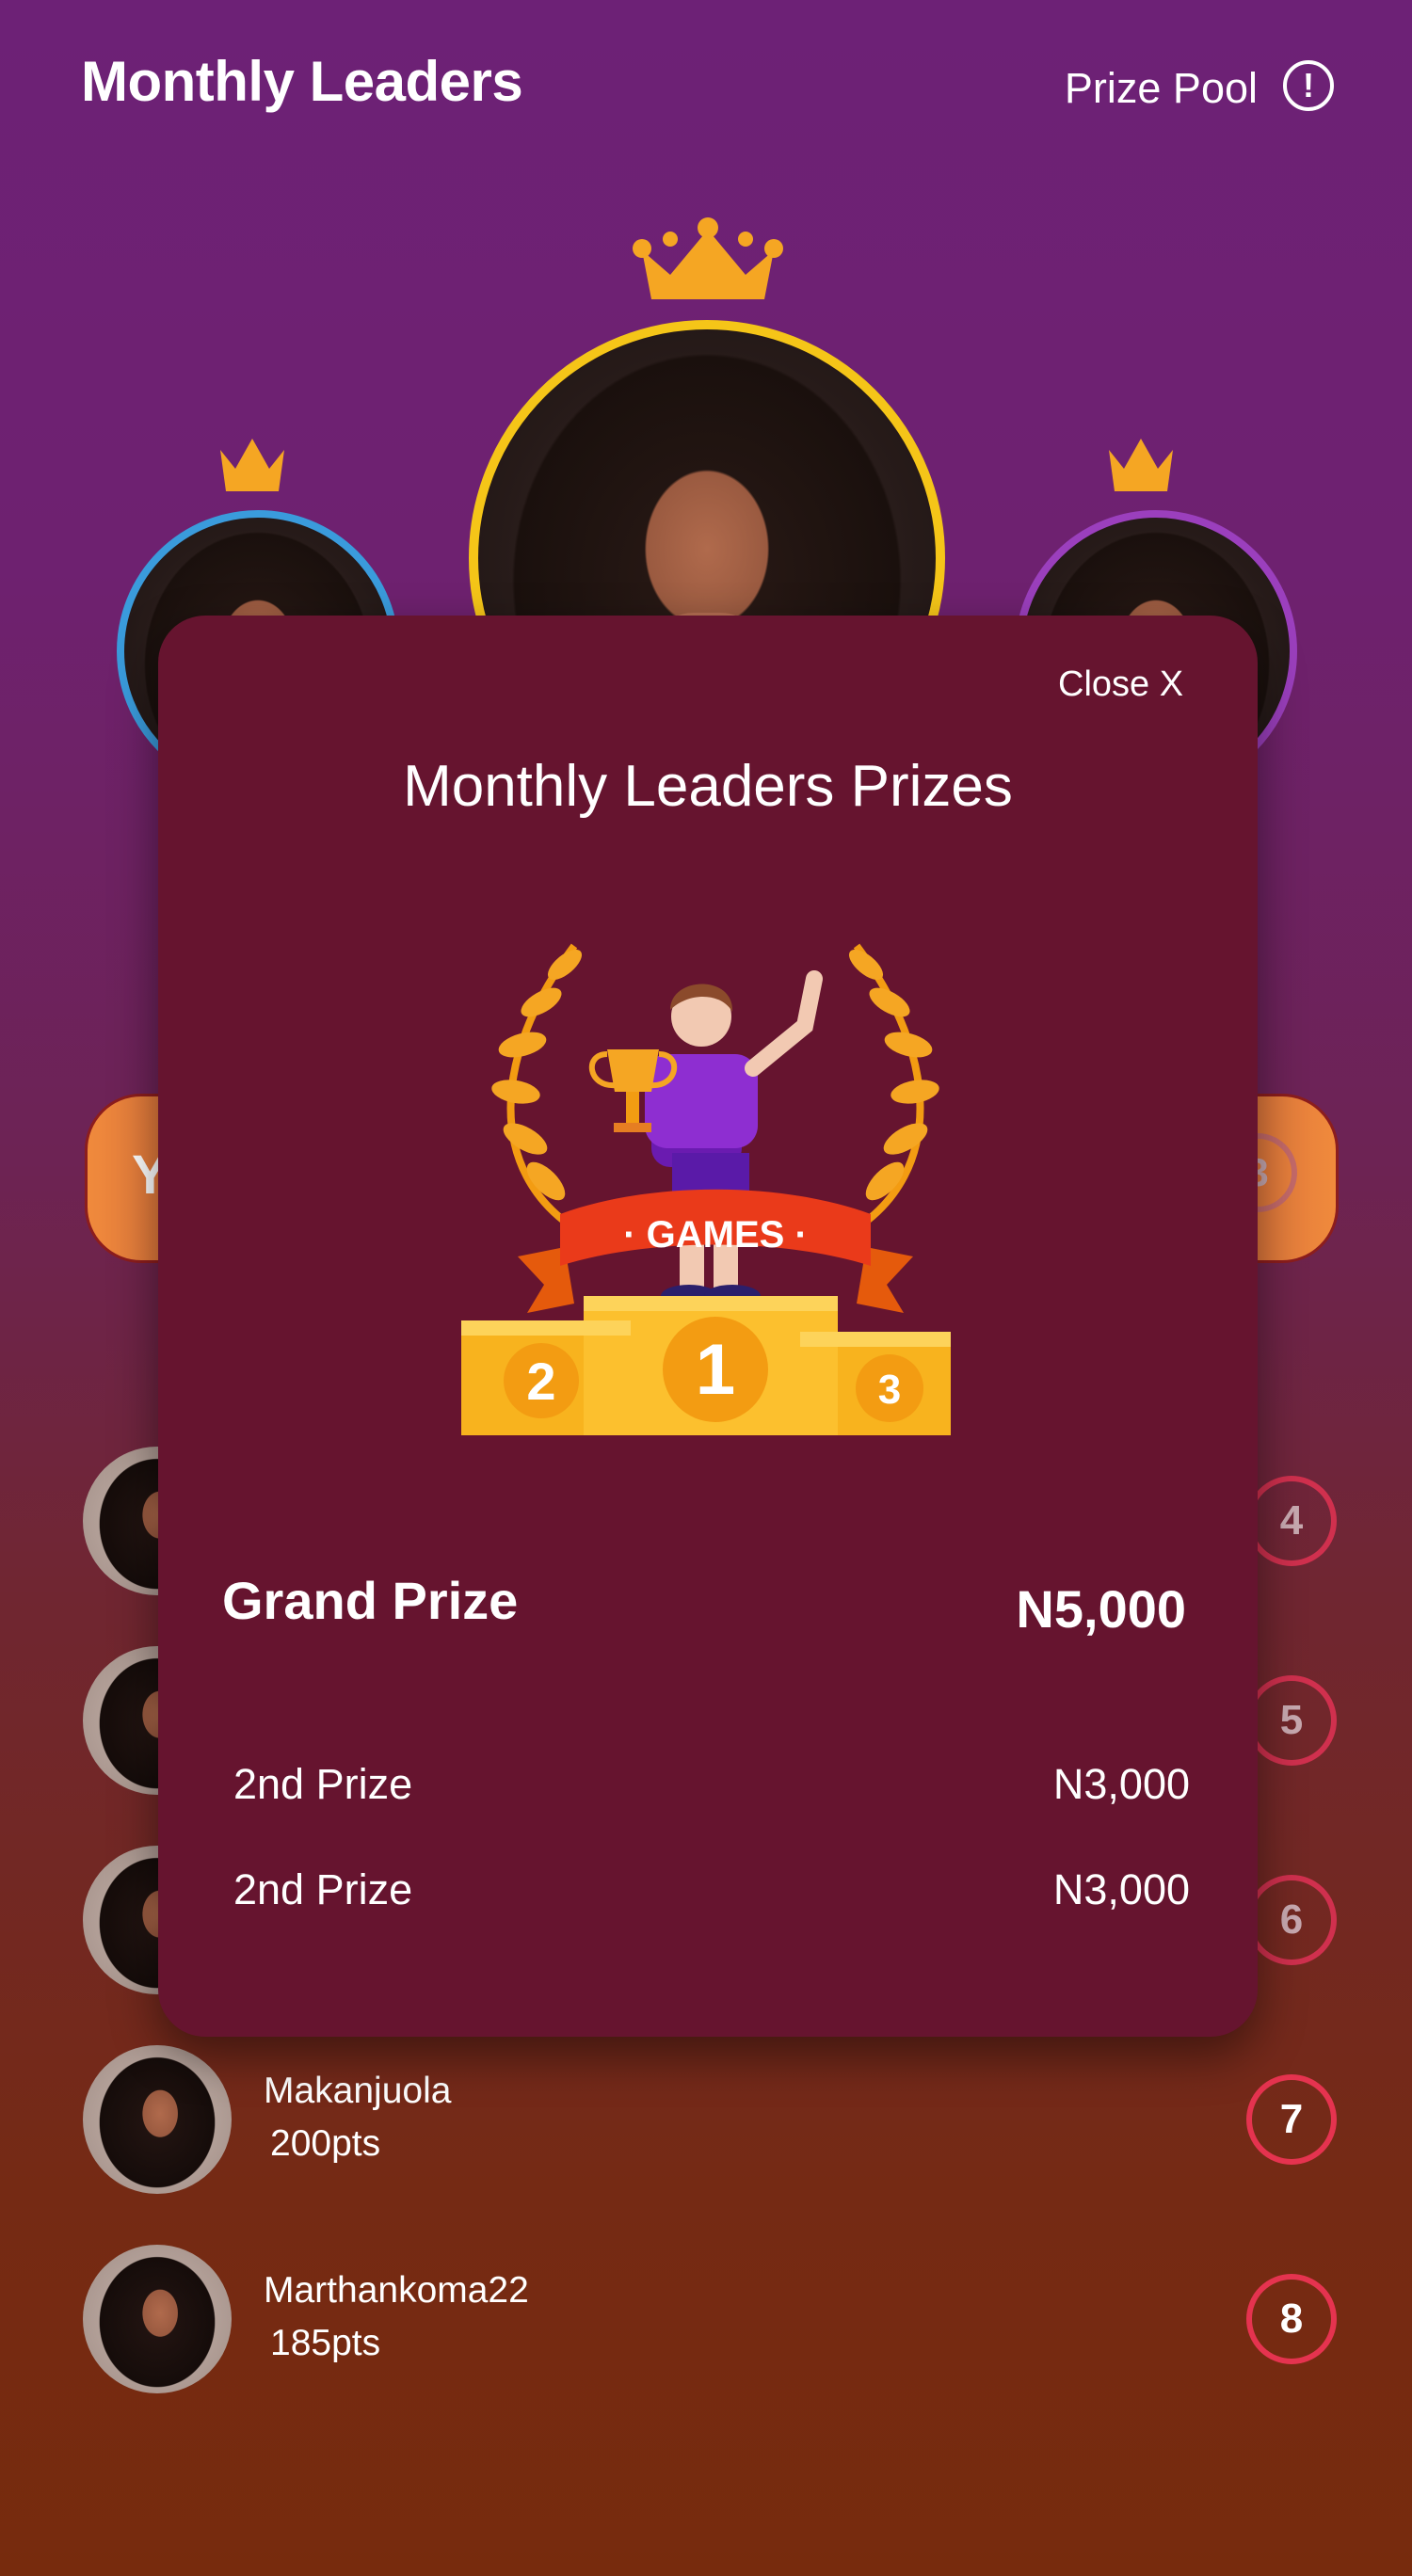 The height and width of the screenshot is (2576, 1412). I want to click on modal-title: Monthly Leaders Prizes, so click(708, 786).